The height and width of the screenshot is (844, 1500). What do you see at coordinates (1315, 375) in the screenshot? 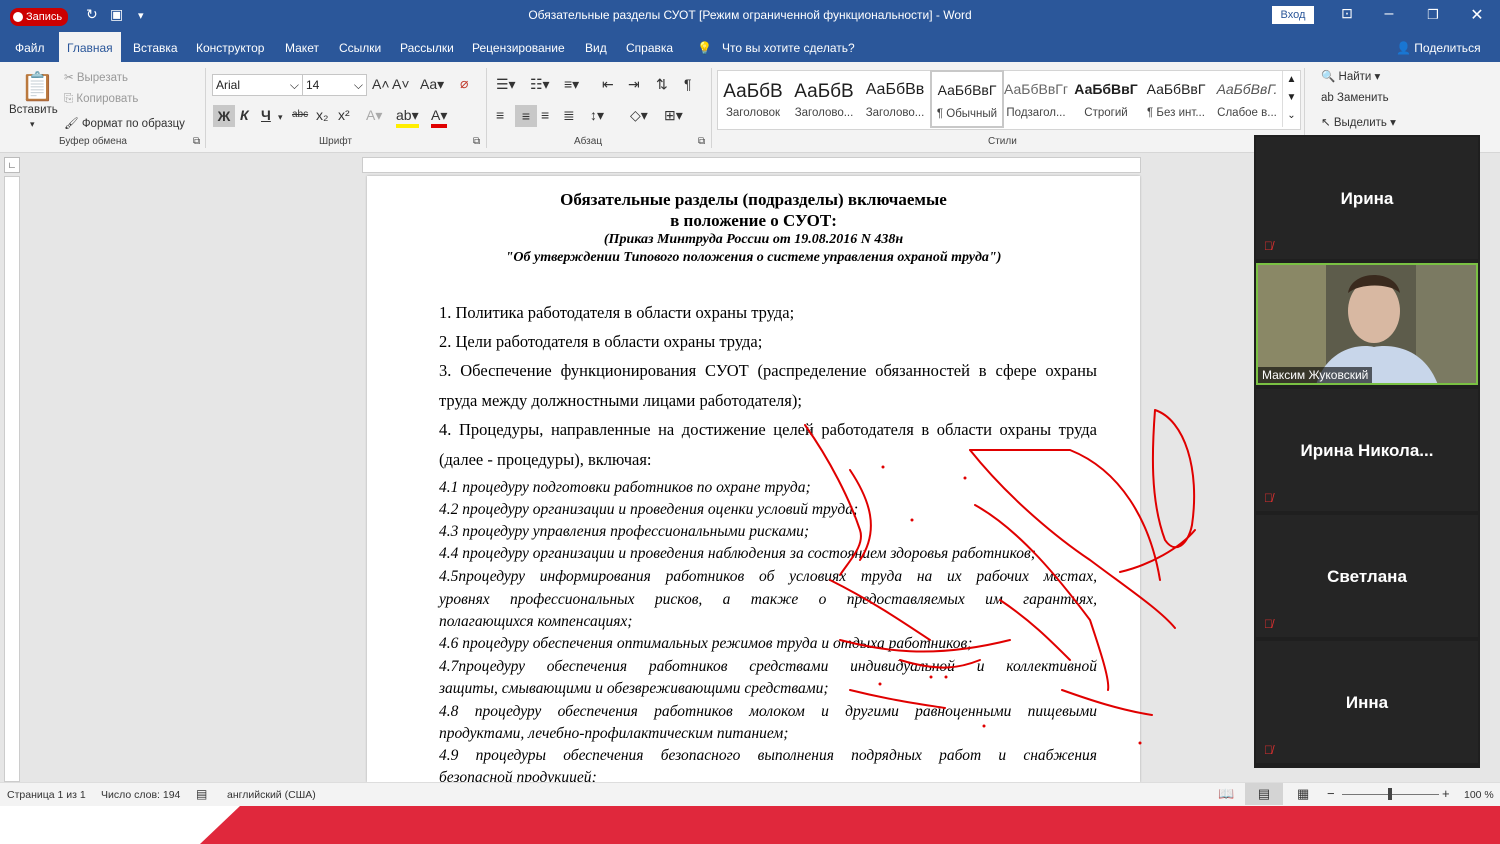
I see `participant-name-label: Максим Жуковский` at bounding box center [1315, 375].